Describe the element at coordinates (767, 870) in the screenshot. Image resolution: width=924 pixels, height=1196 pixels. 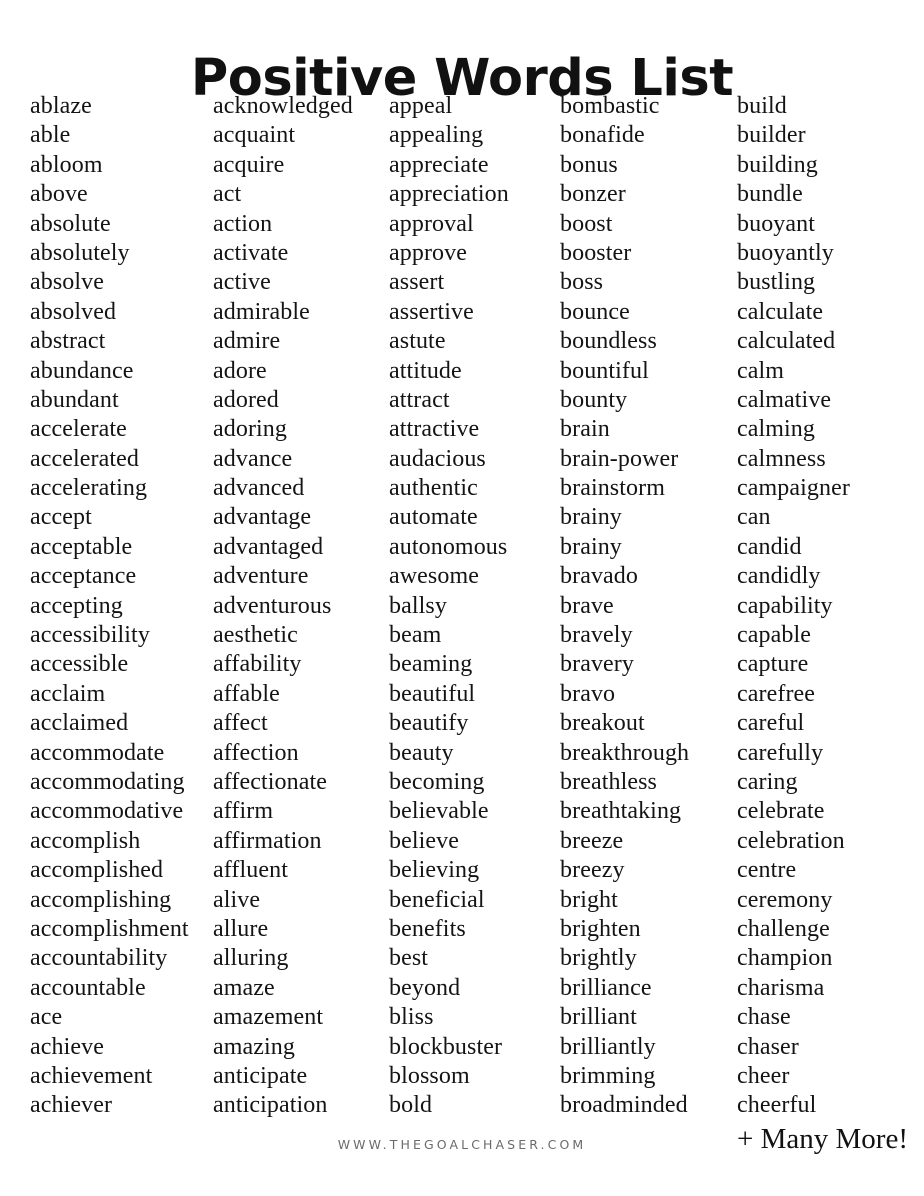
I see `word-item: centre` at that location.